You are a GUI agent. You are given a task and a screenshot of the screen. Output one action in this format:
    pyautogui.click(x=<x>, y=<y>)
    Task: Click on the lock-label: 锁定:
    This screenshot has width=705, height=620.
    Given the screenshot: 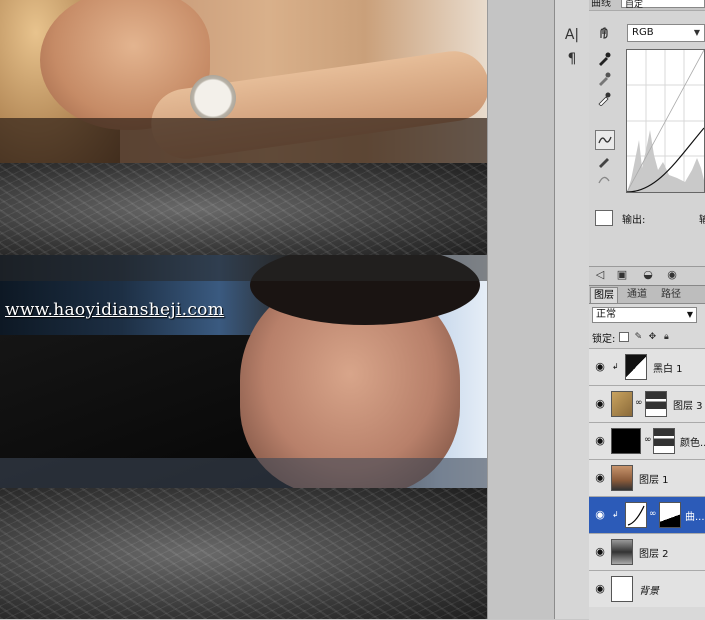 What is the action you would take?
    pyautogui.click(x=604, y=339)
    